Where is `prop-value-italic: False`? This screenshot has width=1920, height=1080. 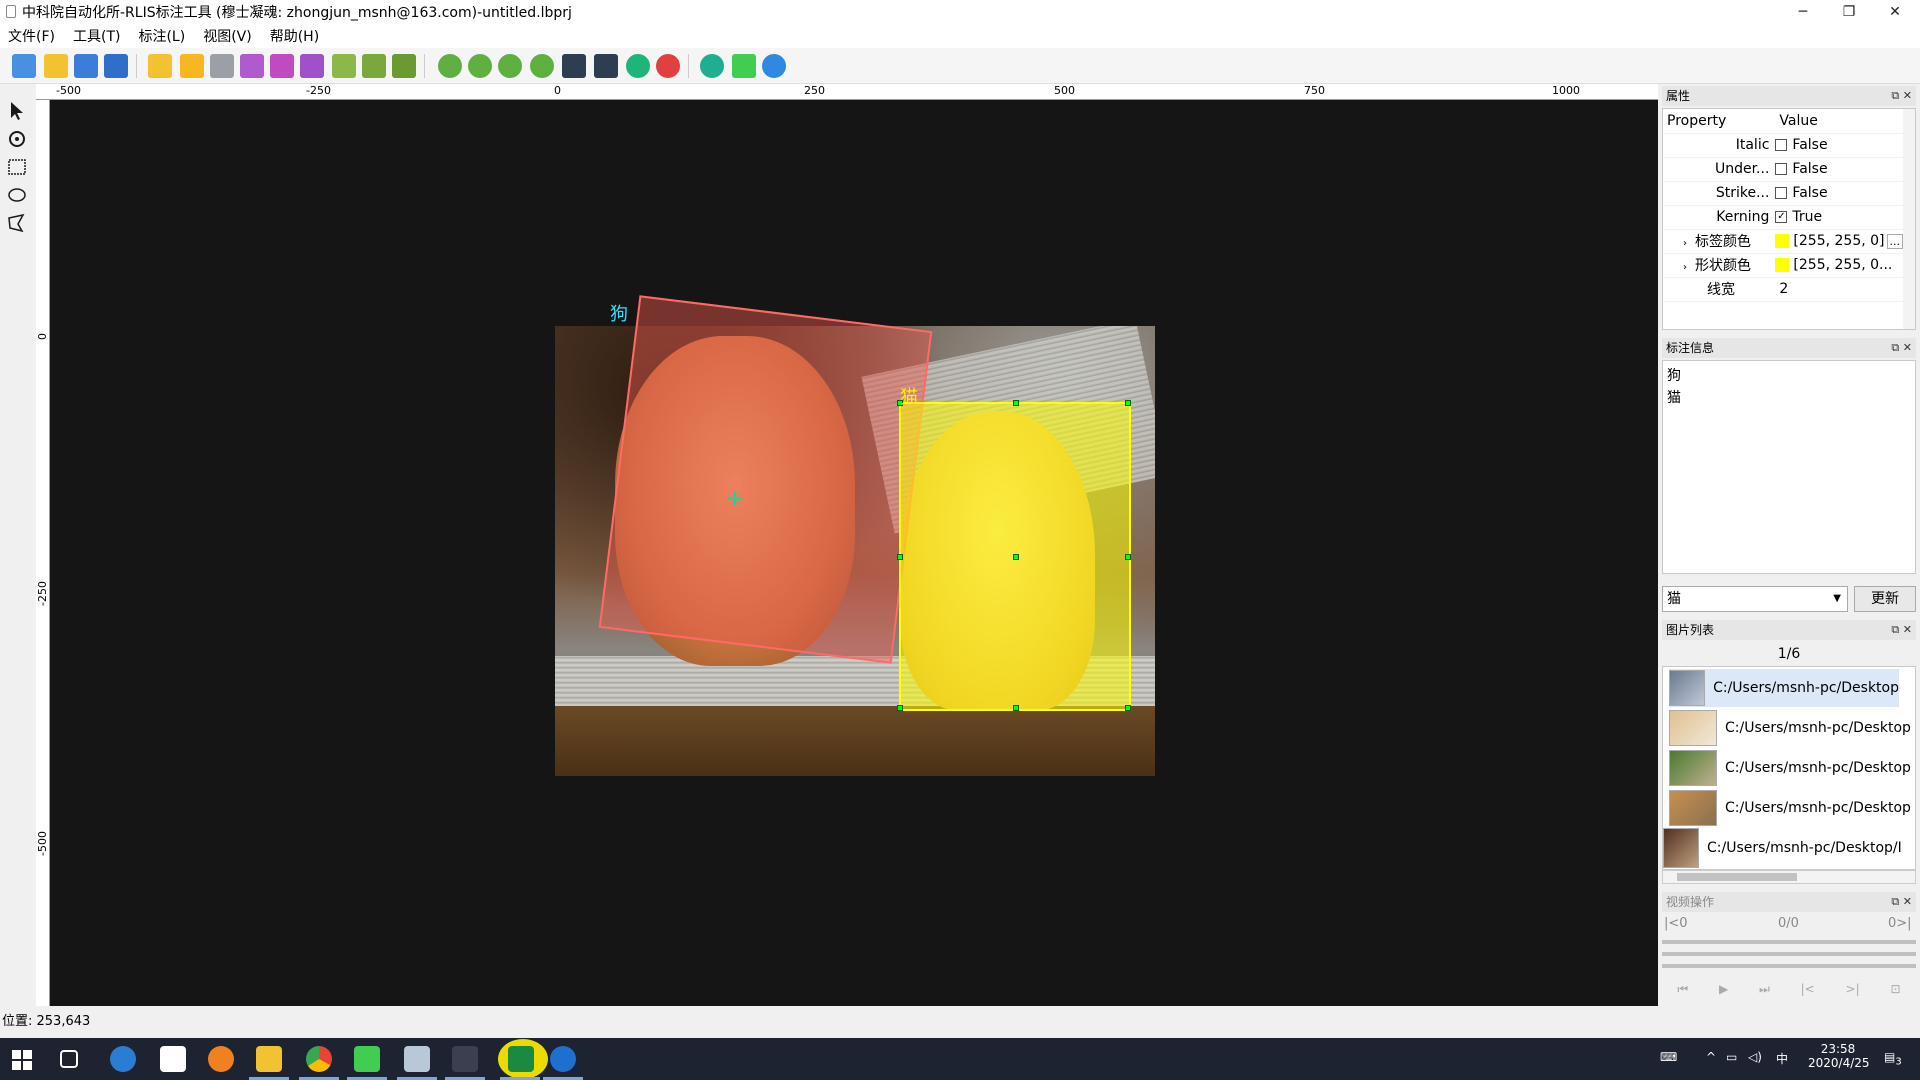
prop-value-italic: False is located at coordinates (1839, 145).